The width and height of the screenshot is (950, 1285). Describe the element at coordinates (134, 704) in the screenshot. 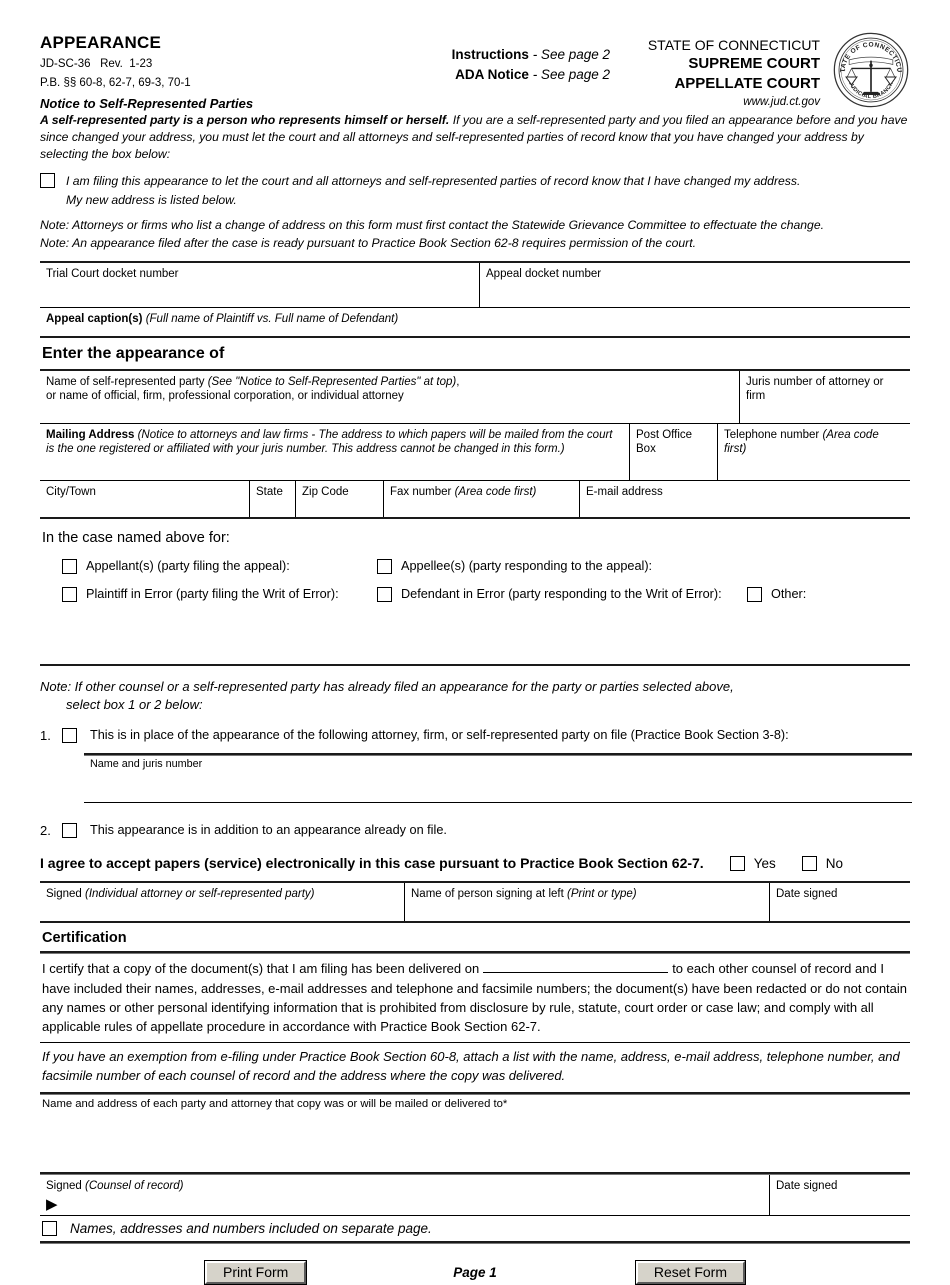

I see `selection-note-line-2: select box 1 or 2 below:` at that location.